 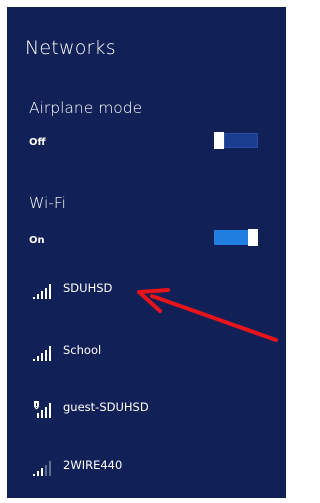 What do you see at coordinates (144, 353) in the screenshot?
I see `network-item-school: School` at bounding box center [144, 353].